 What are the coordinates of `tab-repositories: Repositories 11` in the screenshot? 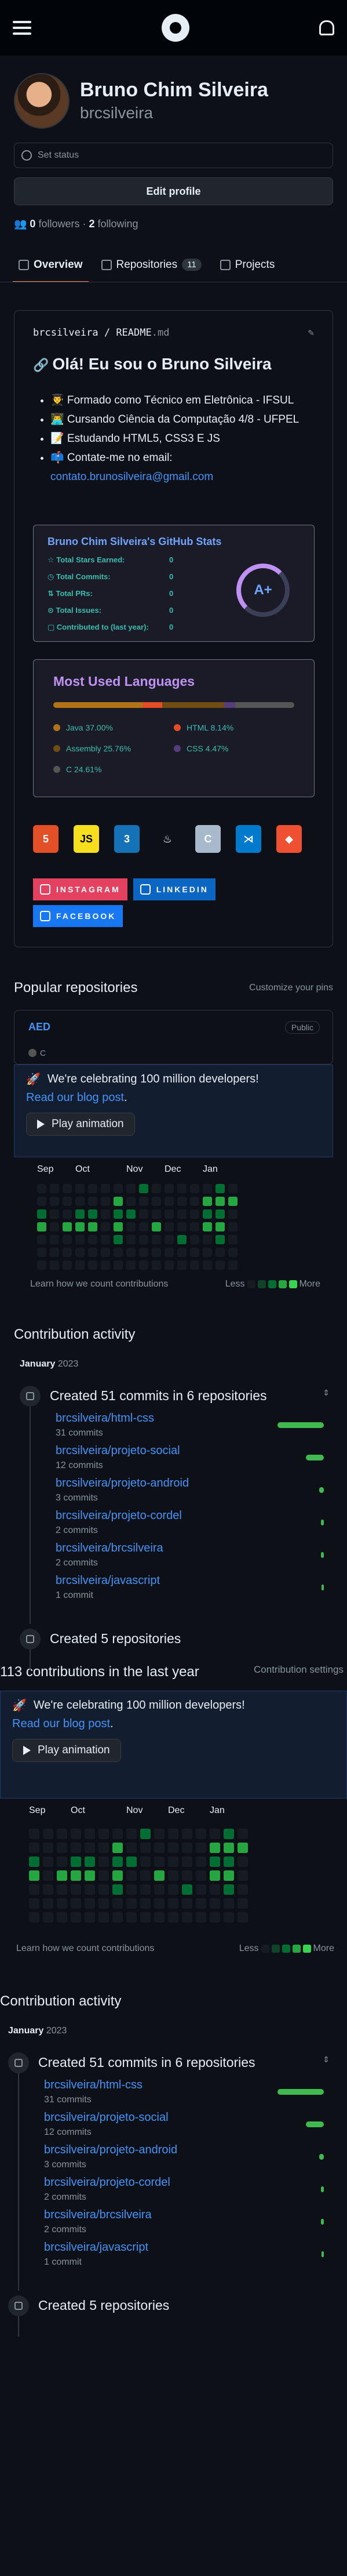 It's located at (151, 265).